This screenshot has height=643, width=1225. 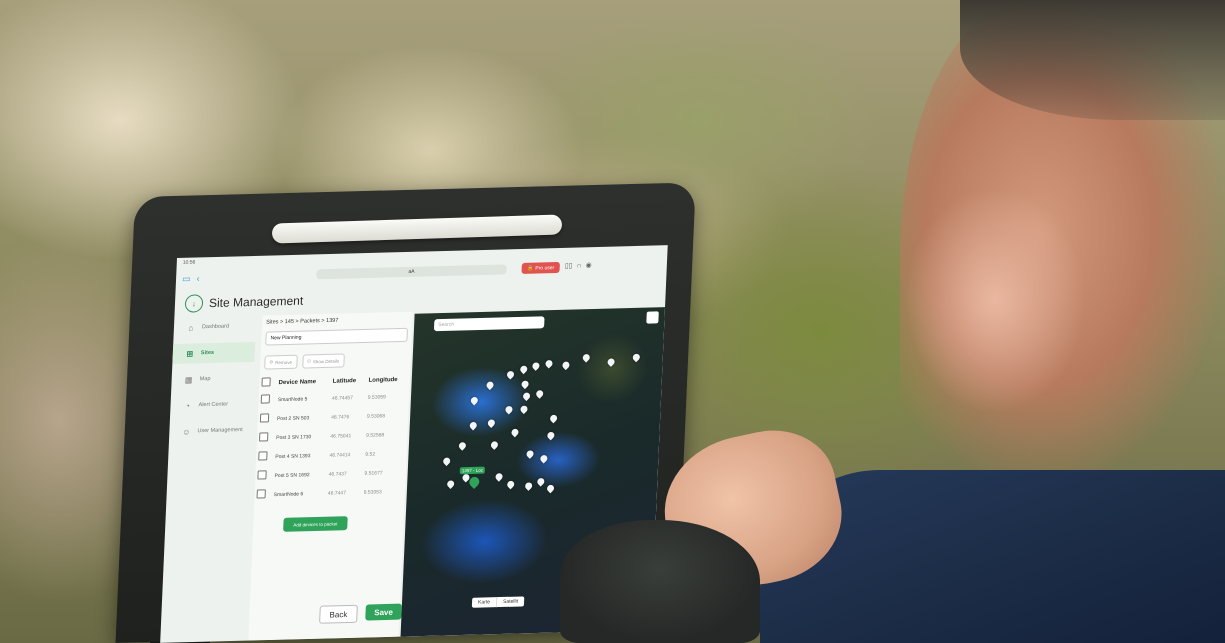 I want to click on site-select: New Planning, so click(x=337, y=336).